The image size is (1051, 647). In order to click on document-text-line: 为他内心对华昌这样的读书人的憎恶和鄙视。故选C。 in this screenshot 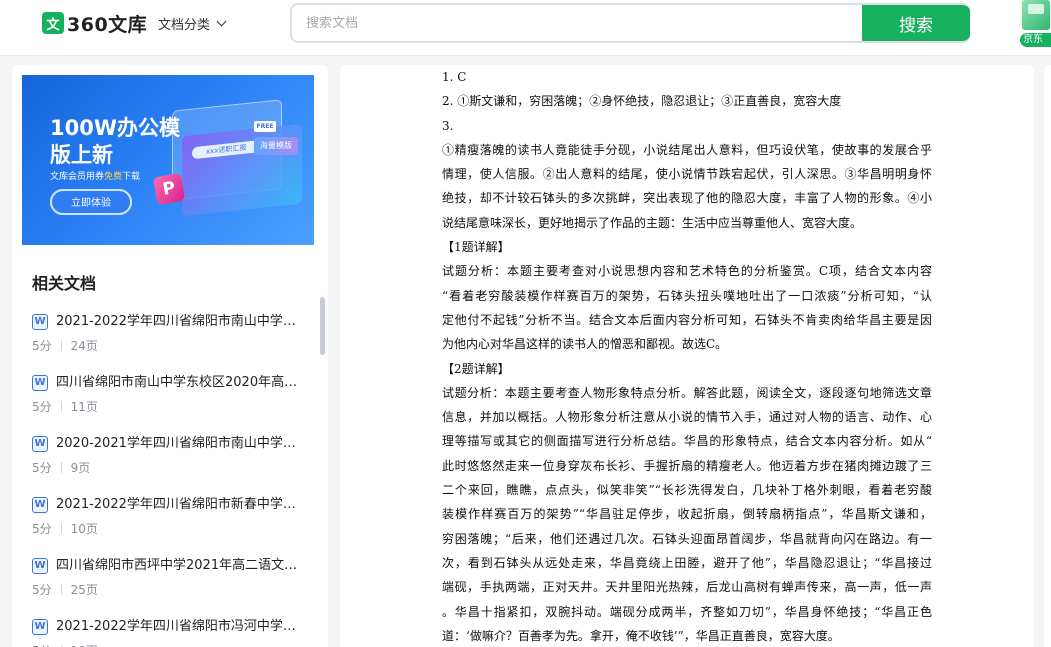, I will do `click(585, 344)`.